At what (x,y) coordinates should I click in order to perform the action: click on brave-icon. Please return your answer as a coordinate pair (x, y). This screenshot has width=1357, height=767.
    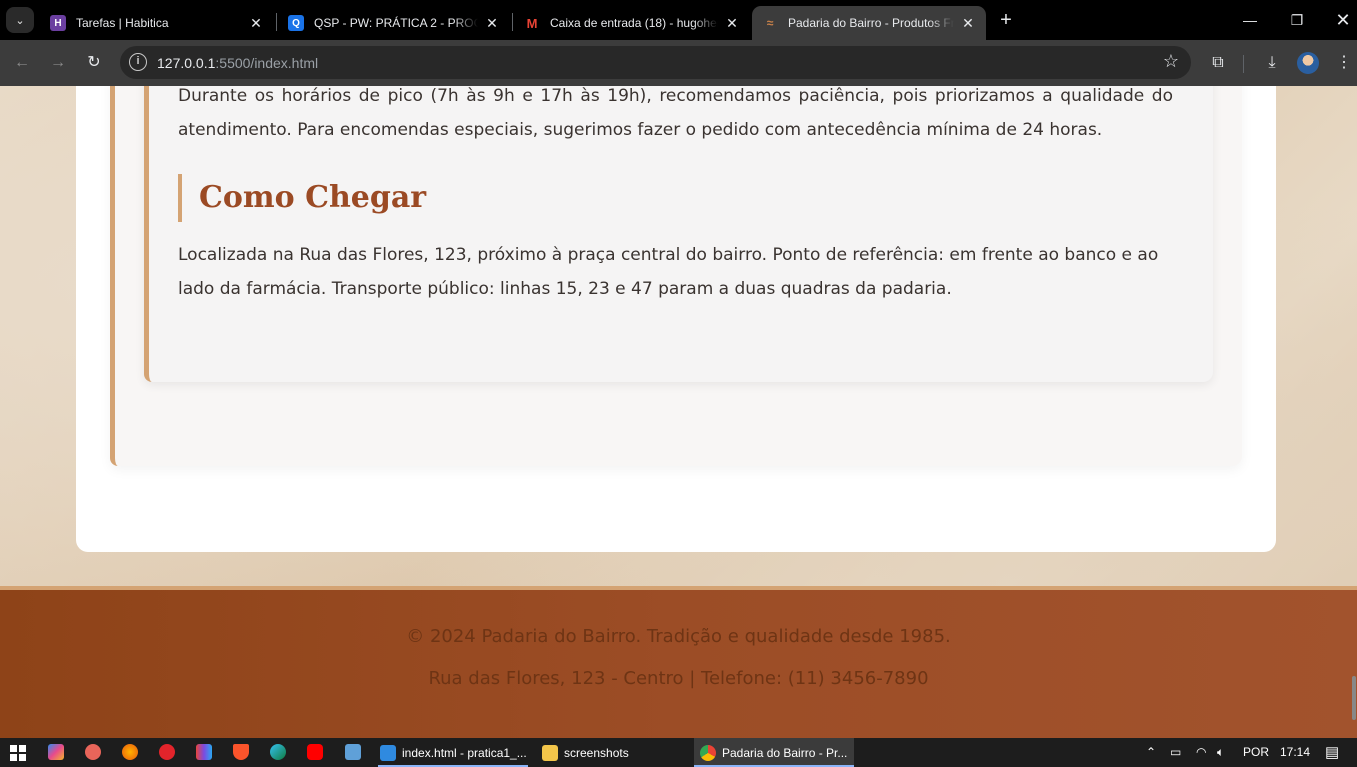
    Looking at the image, I should click on (241, 752).